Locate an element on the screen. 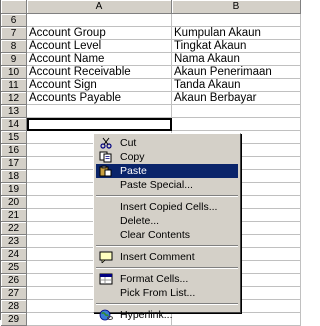 This screenshot has width=320, height=326. hyperlink-globe-icon is located at coordinates (106, 315).